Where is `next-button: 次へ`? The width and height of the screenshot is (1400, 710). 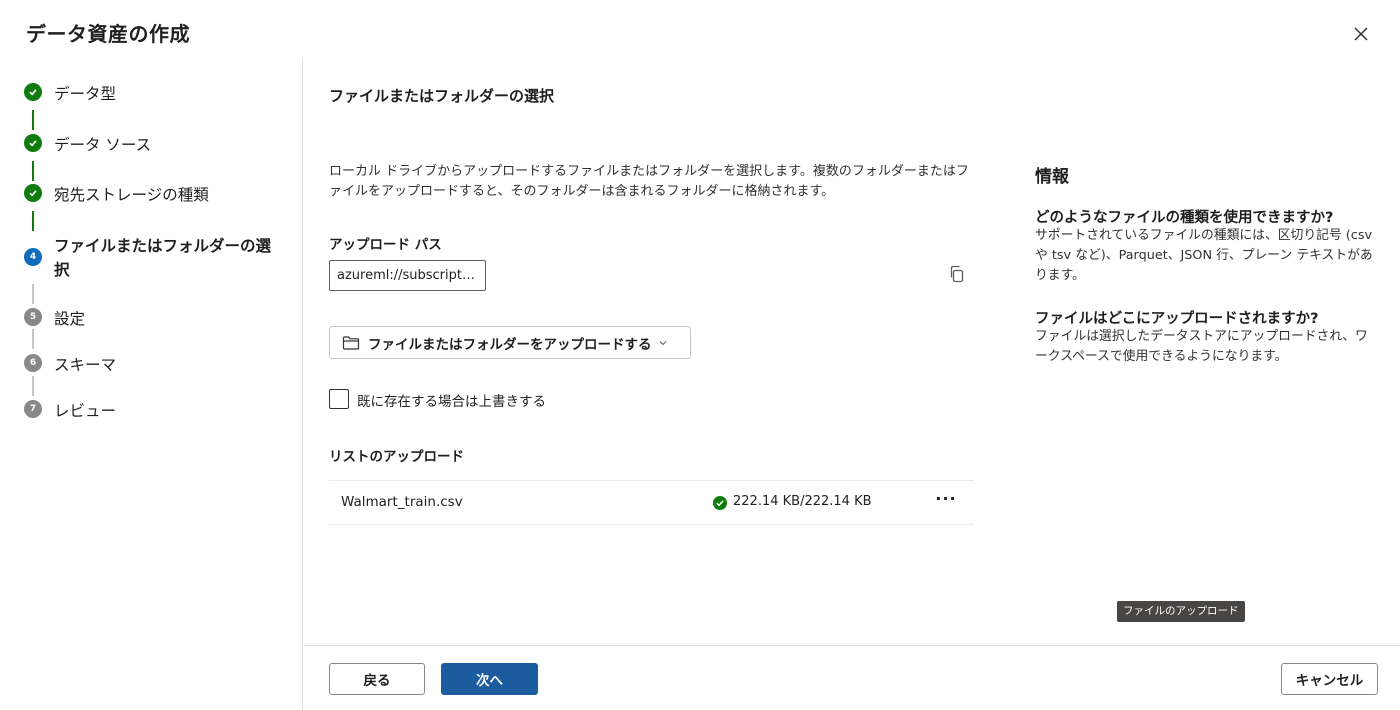
next-button: 次へ is located at coordinates (489, 679).